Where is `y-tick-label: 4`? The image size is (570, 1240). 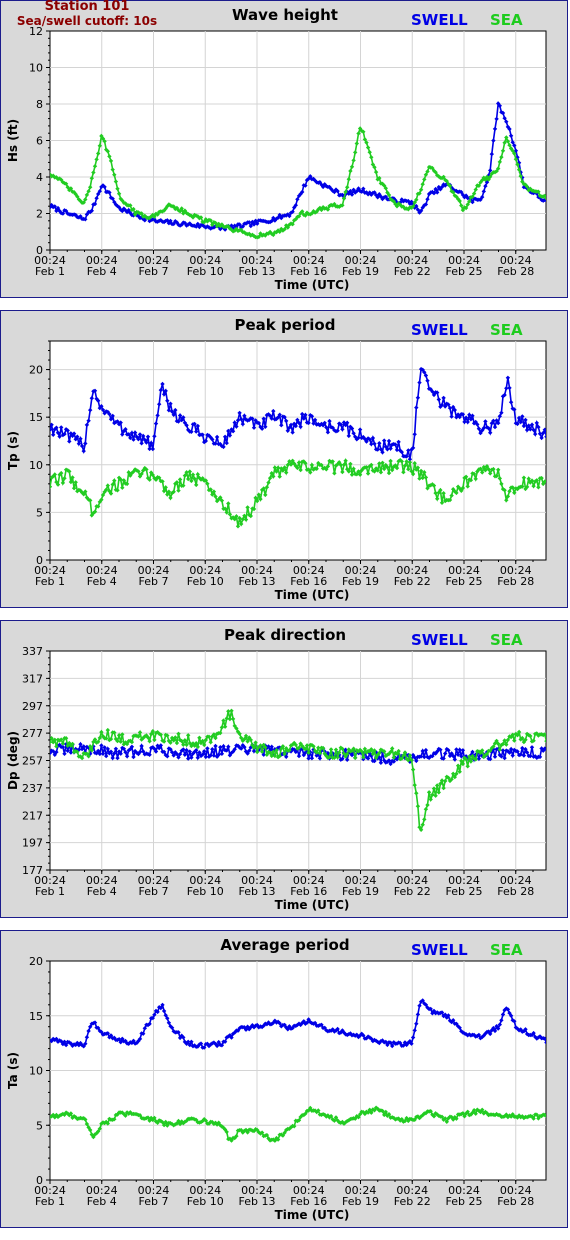 y-tick-label: 4 is located at coordinates (39, 177).